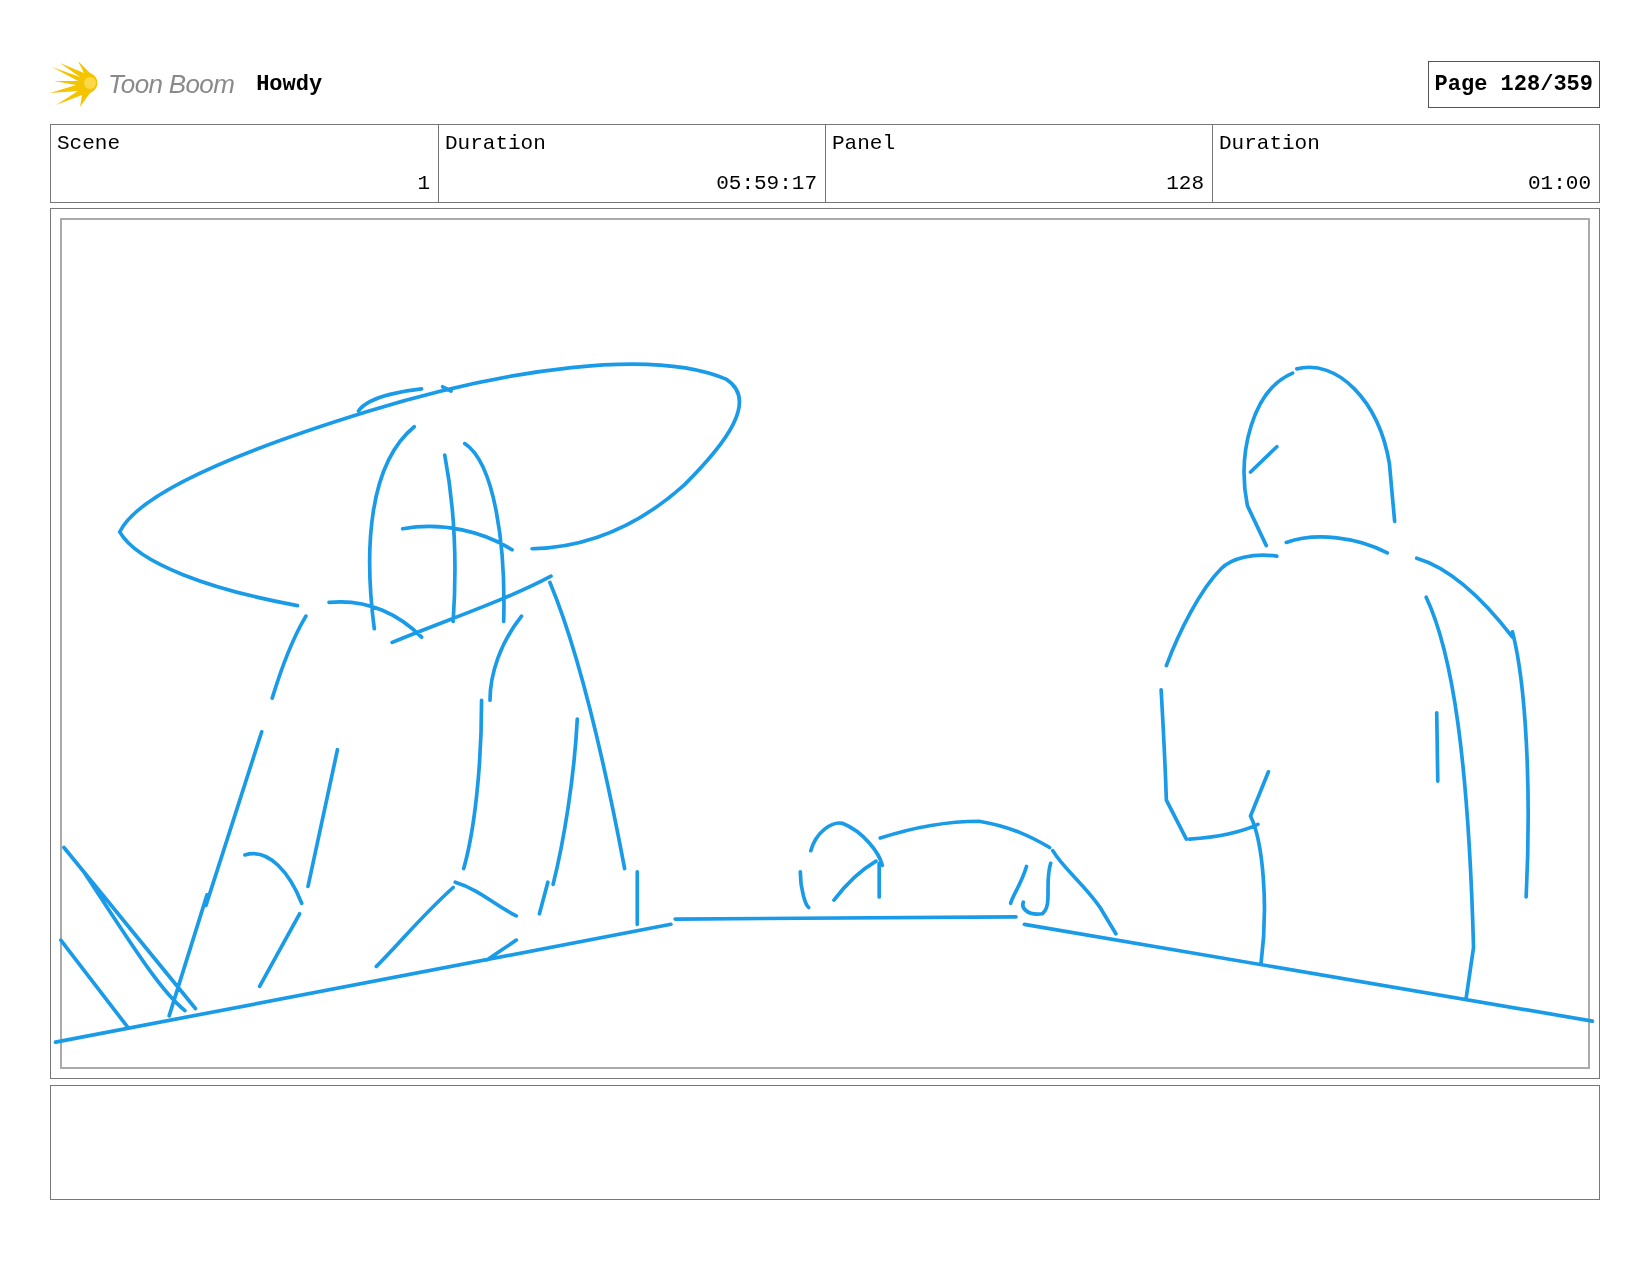  I want to click on table-cell-text: 128, so click(1184, 183).